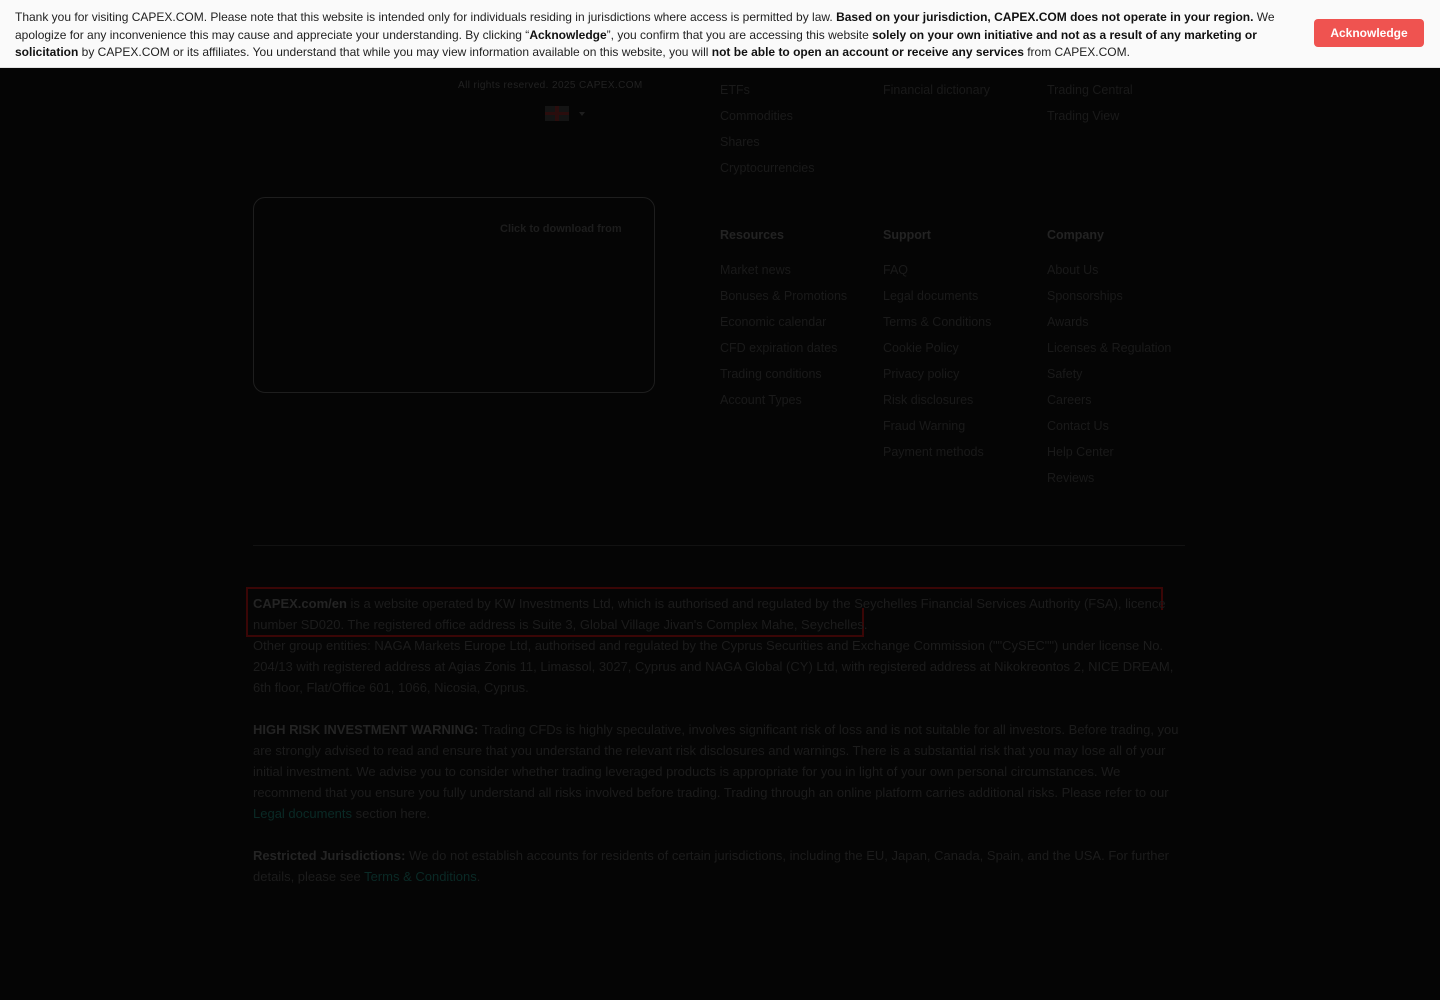  I want to click on footer-link: Safety, so click(1109, 379).